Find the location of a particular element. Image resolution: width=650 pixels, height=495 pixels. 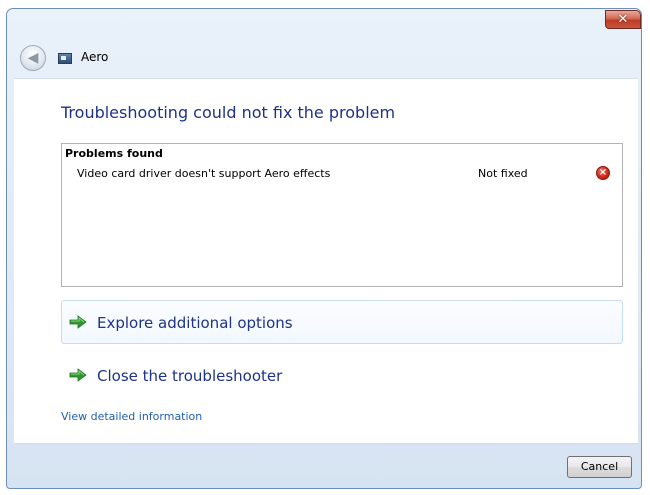

view-detailed-information-link: View detailed information is located at coordinates (131, 416).